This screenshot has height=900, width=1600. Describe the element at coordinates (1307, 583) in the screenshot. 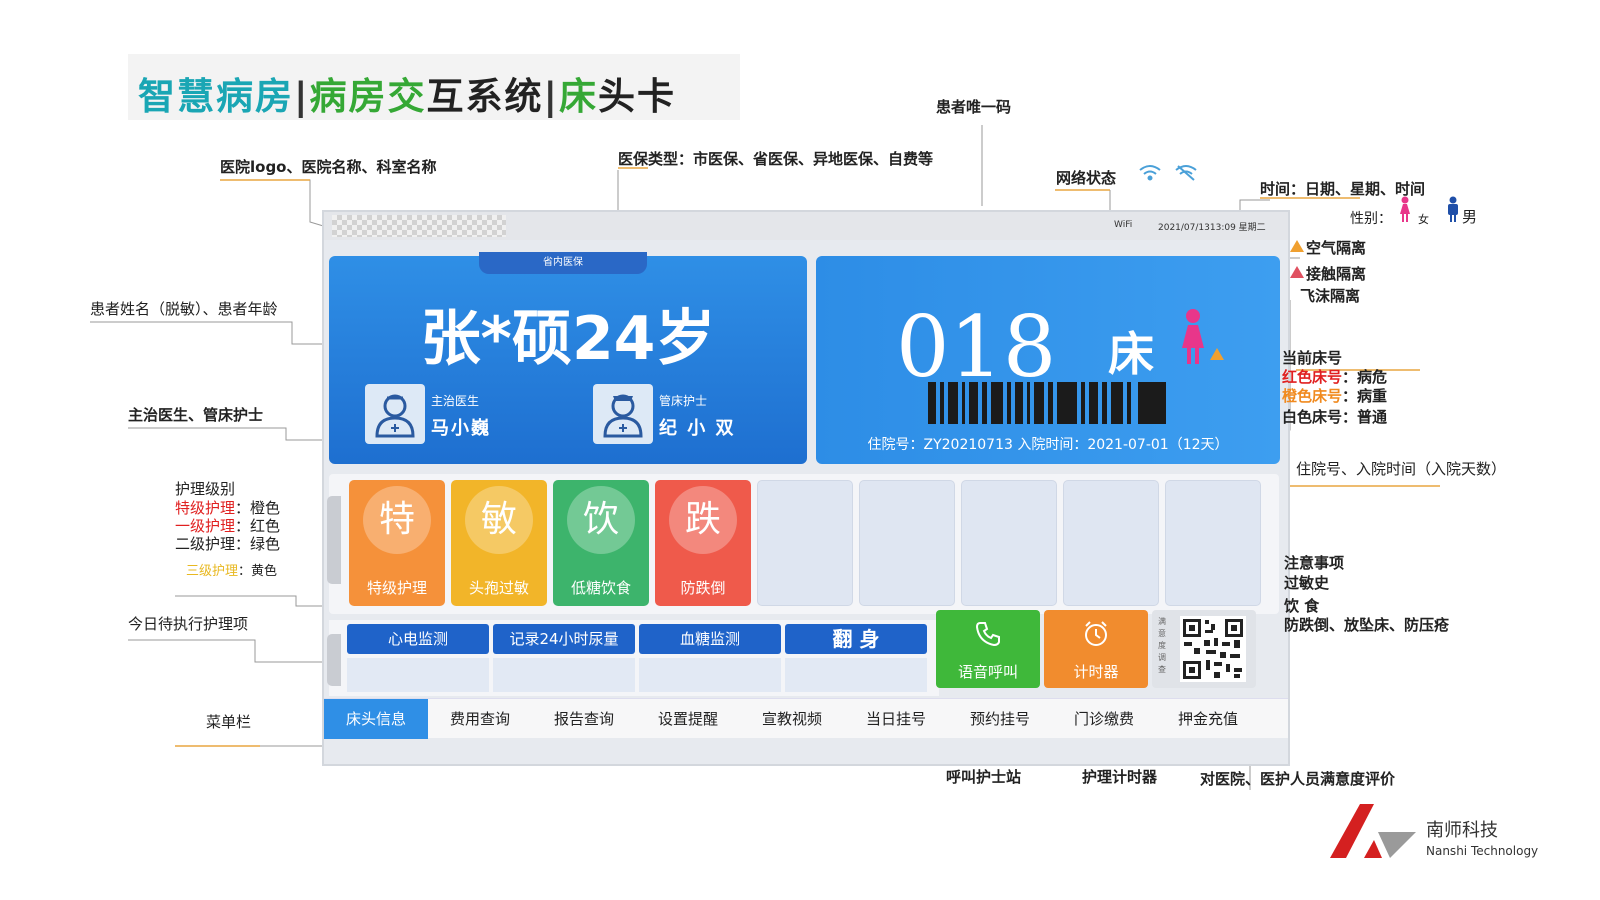

I see `annotation-notes-allergy: 过敏史` at that location.